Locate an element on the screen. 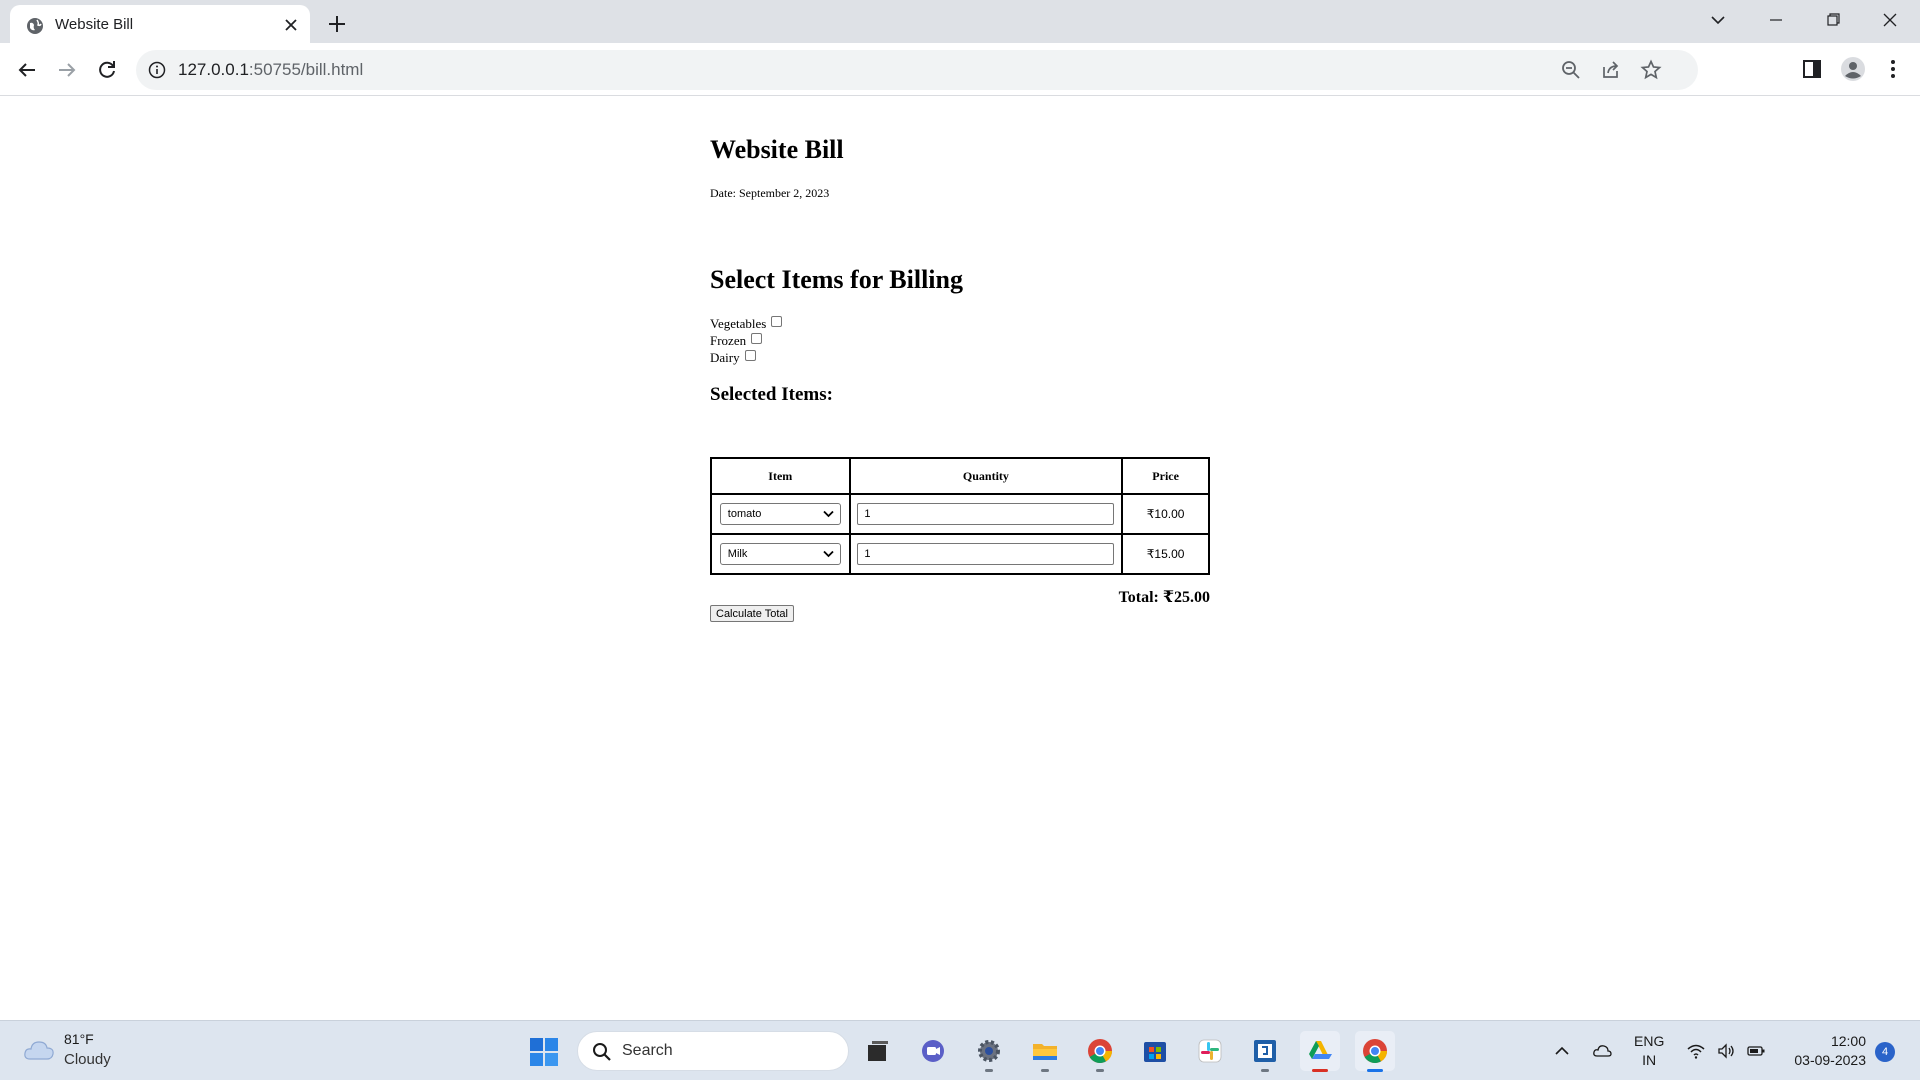 Image resolution: width=1920 pixels, height=1080 pixels. category-label: Dairy is located at coordinates (725, 357).